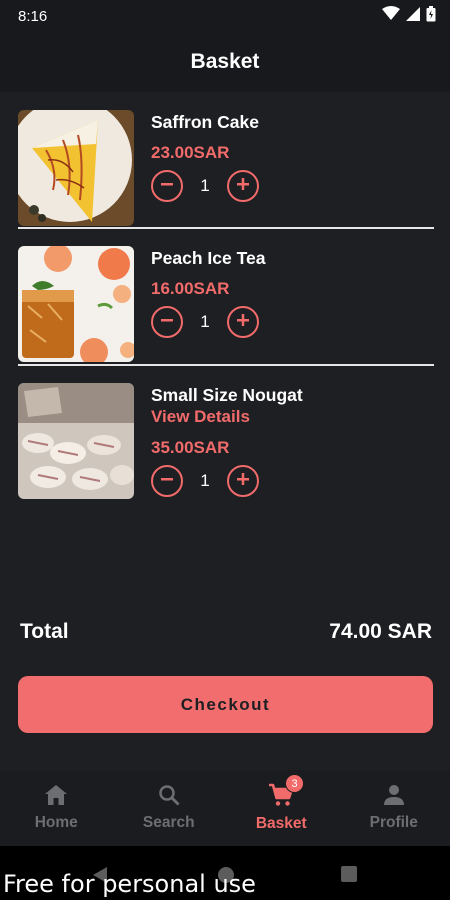 This screenshot has width=450, height=900. I want to click on header: Basket, so click(225, 62).